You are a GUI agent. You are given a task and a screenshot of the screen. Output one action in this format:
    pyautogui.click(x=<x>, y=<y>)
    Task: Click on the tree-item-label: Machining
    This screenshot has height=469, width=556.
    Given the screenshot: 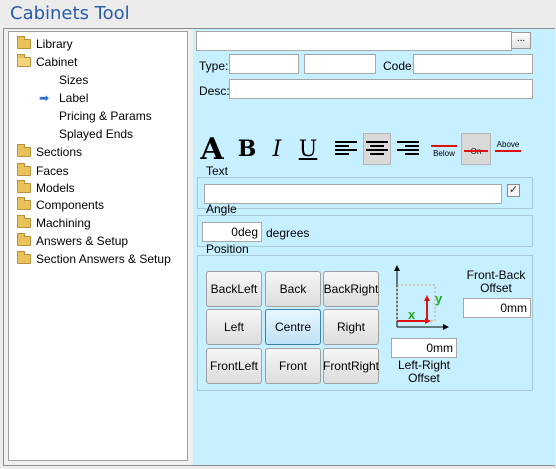 What is the action you would take?
    pyautogui.click(x=63, y=223)
    